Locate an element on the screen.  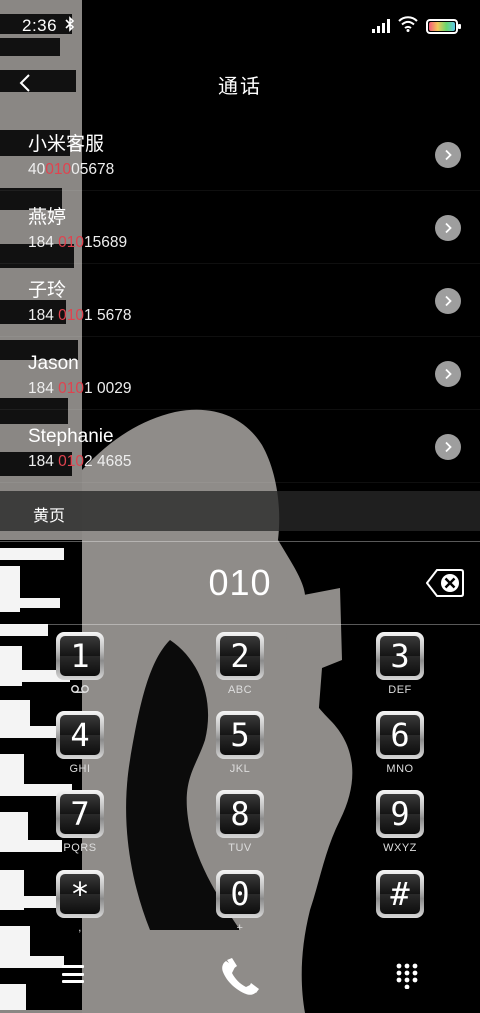
key-3: 3 DEF is located at coordinates (400, 664).